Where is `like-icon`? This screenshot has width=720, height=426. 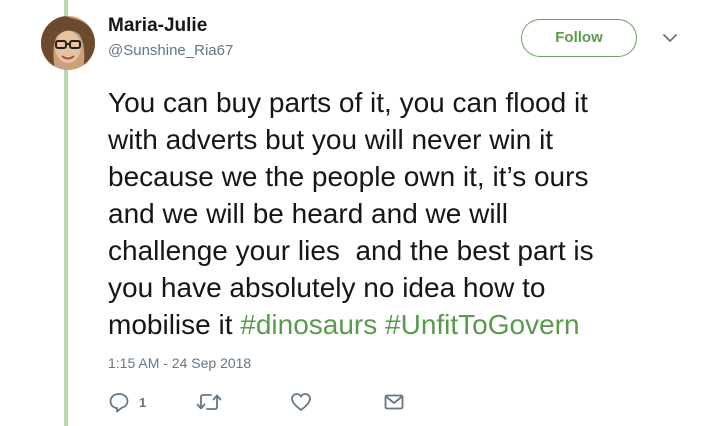
like-icon is located at coordinates (301, 402).